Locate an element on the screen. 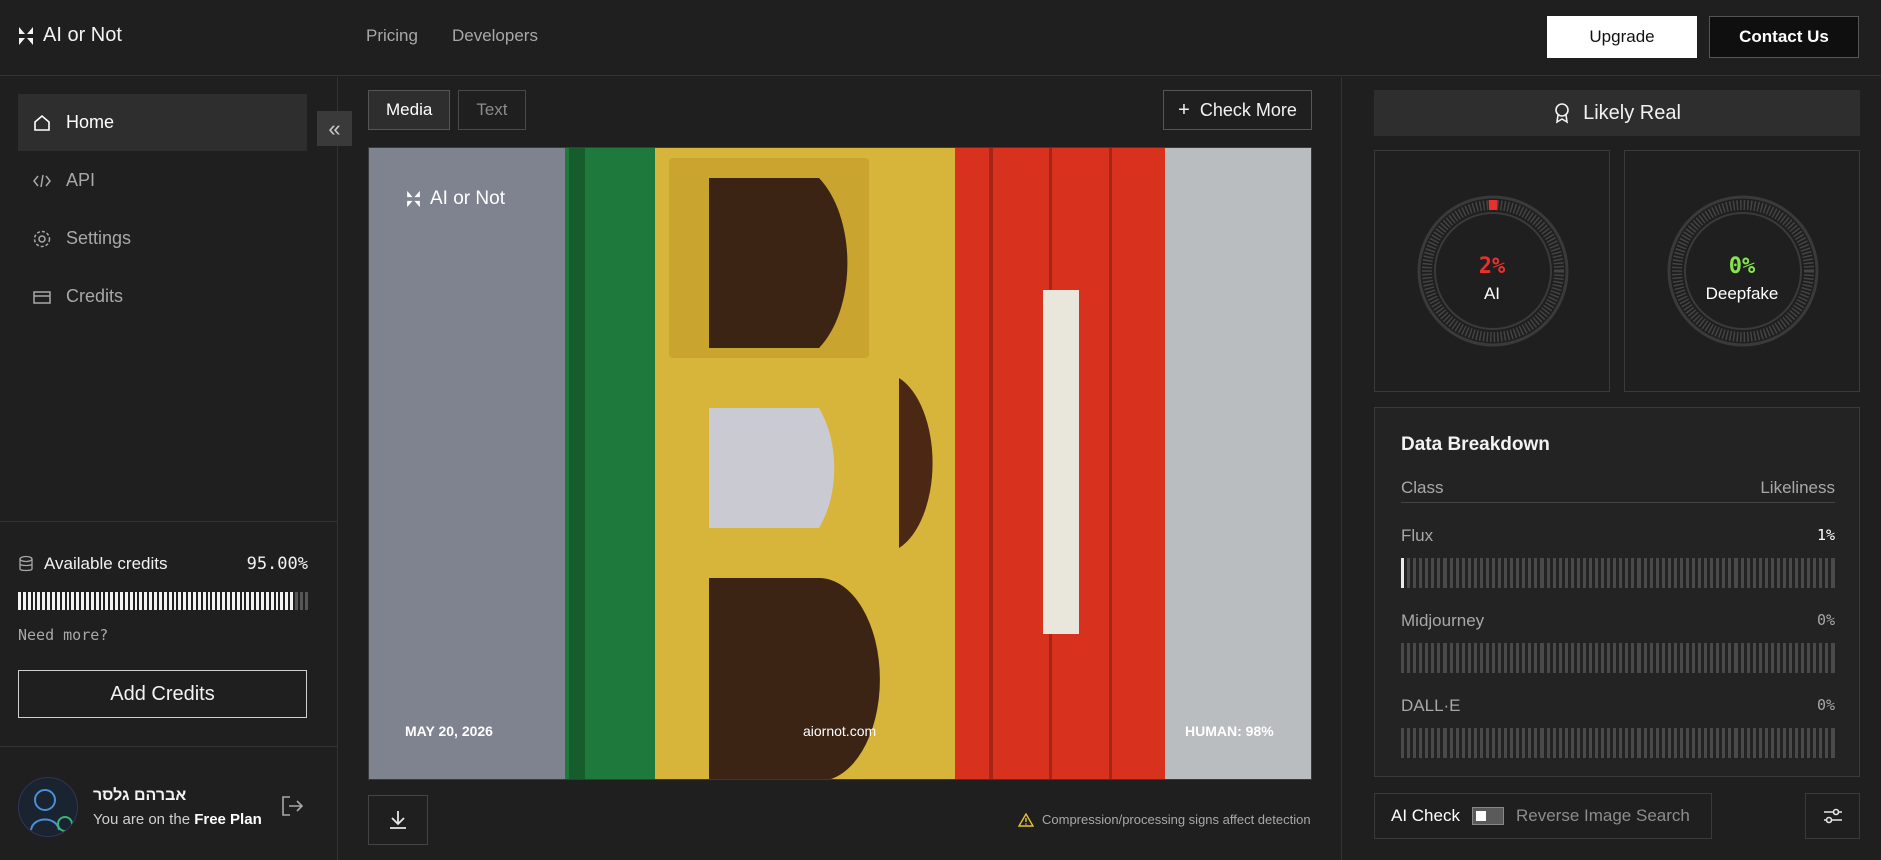 This screenshot has width=1881, height=860. mode-toggle-switch is located at coordinates (1487, 816).